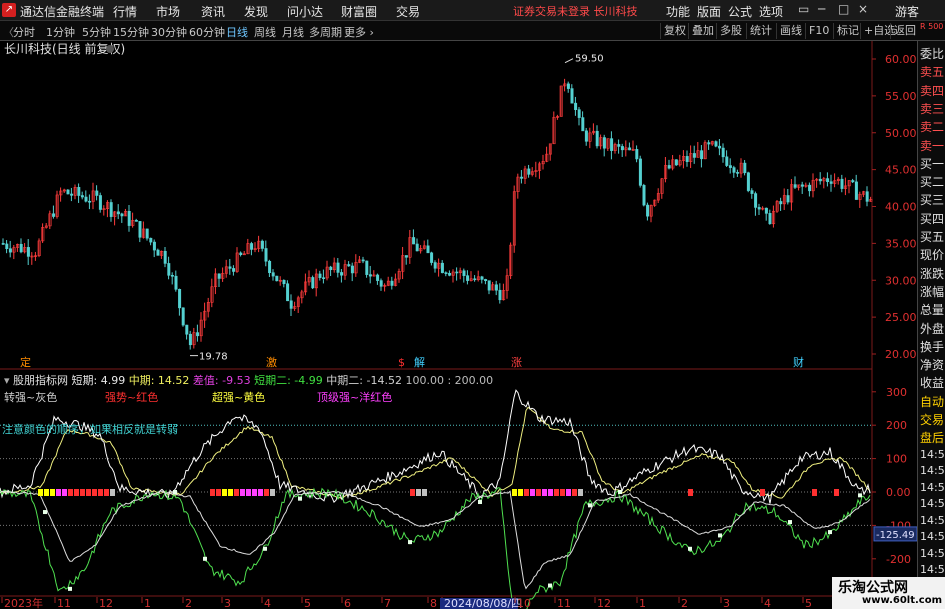 The image size is (945, 609). What do you see at coordinates (771, 11) in the screenshot?
I see `menu-options: 选项` at bounding box center [771, 11].